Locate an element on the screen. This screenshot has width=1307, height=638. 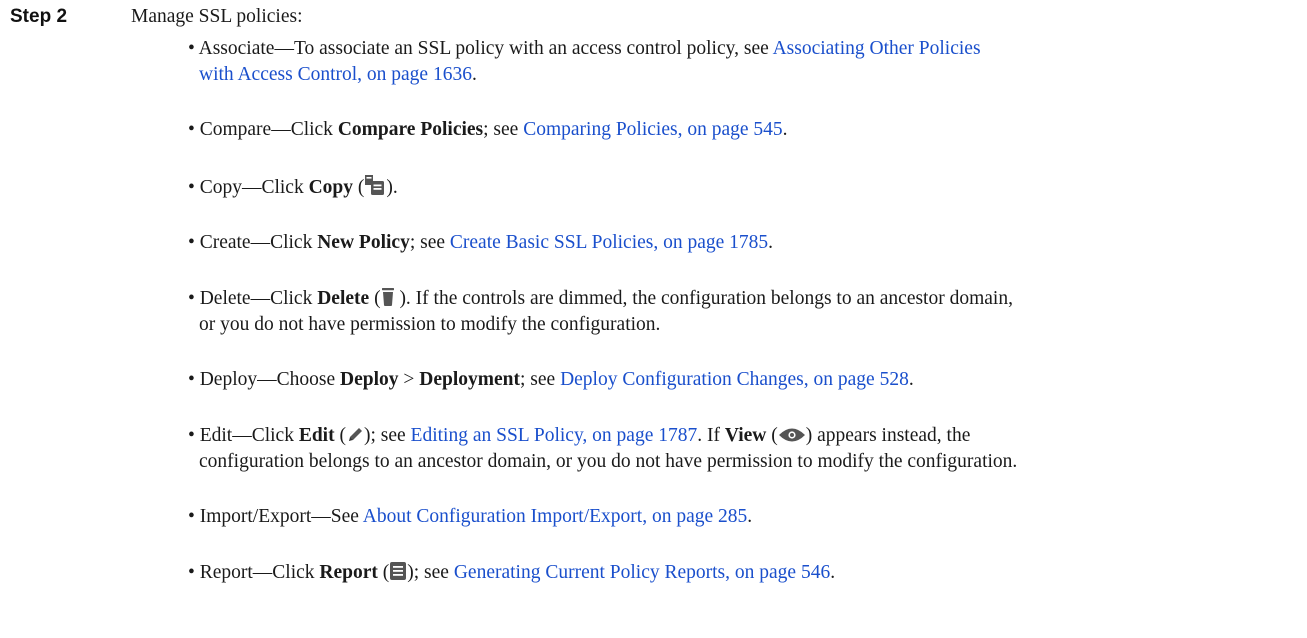
step-label: Step 2 is located at coordinates (39, 16).